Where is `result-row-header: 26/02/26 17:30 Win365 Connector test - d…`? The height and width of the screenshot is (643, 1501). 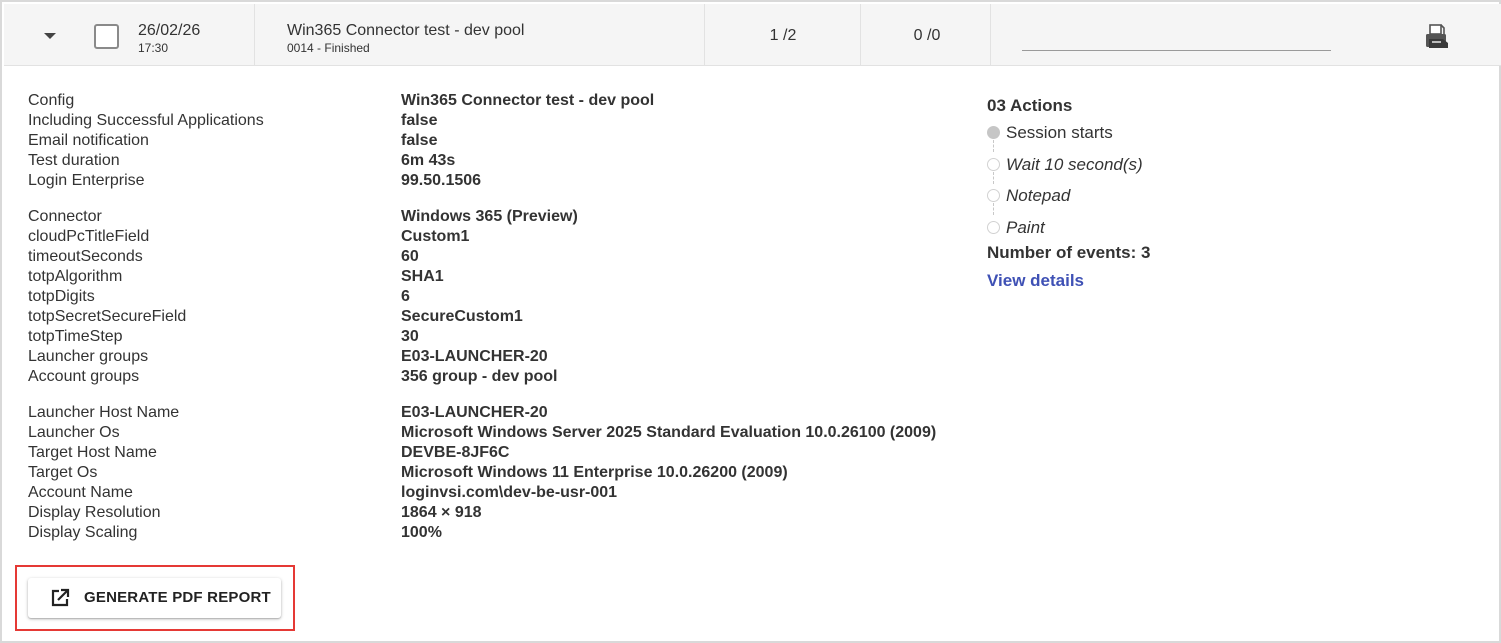 result-row-header: 26/02/26 17:30 Win365 Connector test - d… is located at coordinates (752, 35).